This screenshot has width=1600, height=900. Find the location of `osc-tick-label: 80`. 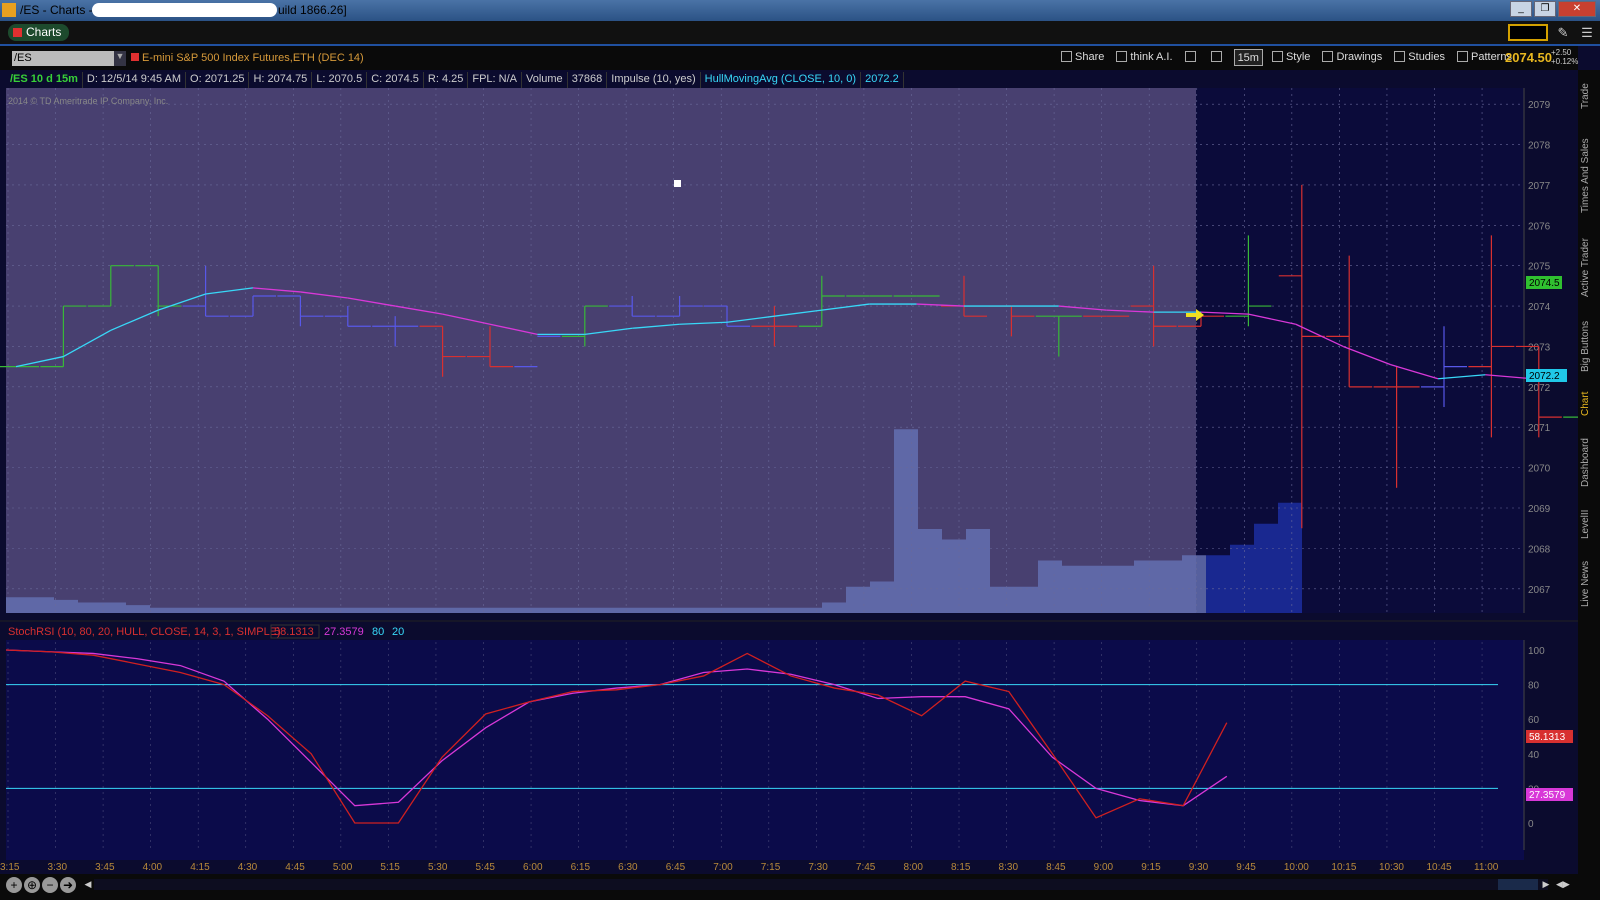

osc-tick-label: 80 is located at coordinates (1534, 686).